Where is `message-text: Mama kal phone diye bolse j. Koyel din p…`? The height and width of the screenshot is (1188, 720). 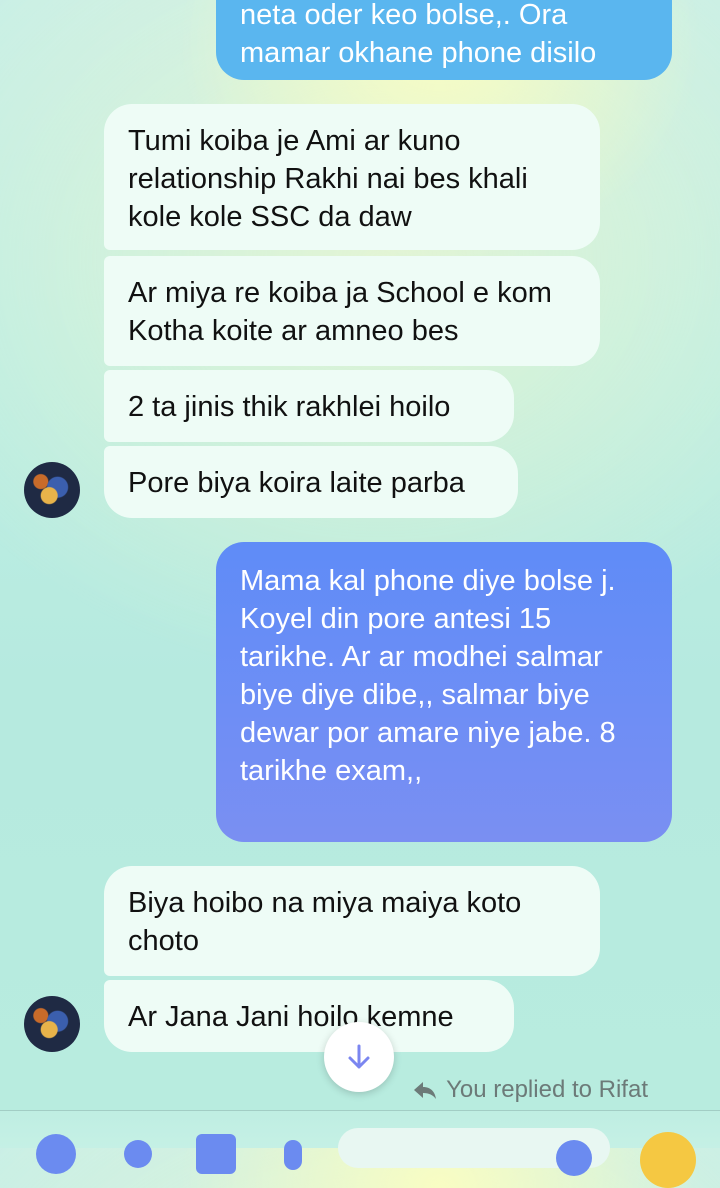
message-text: Mama kal phone diye bolse j. Koyel din p… is located at coordinates (428, 676).